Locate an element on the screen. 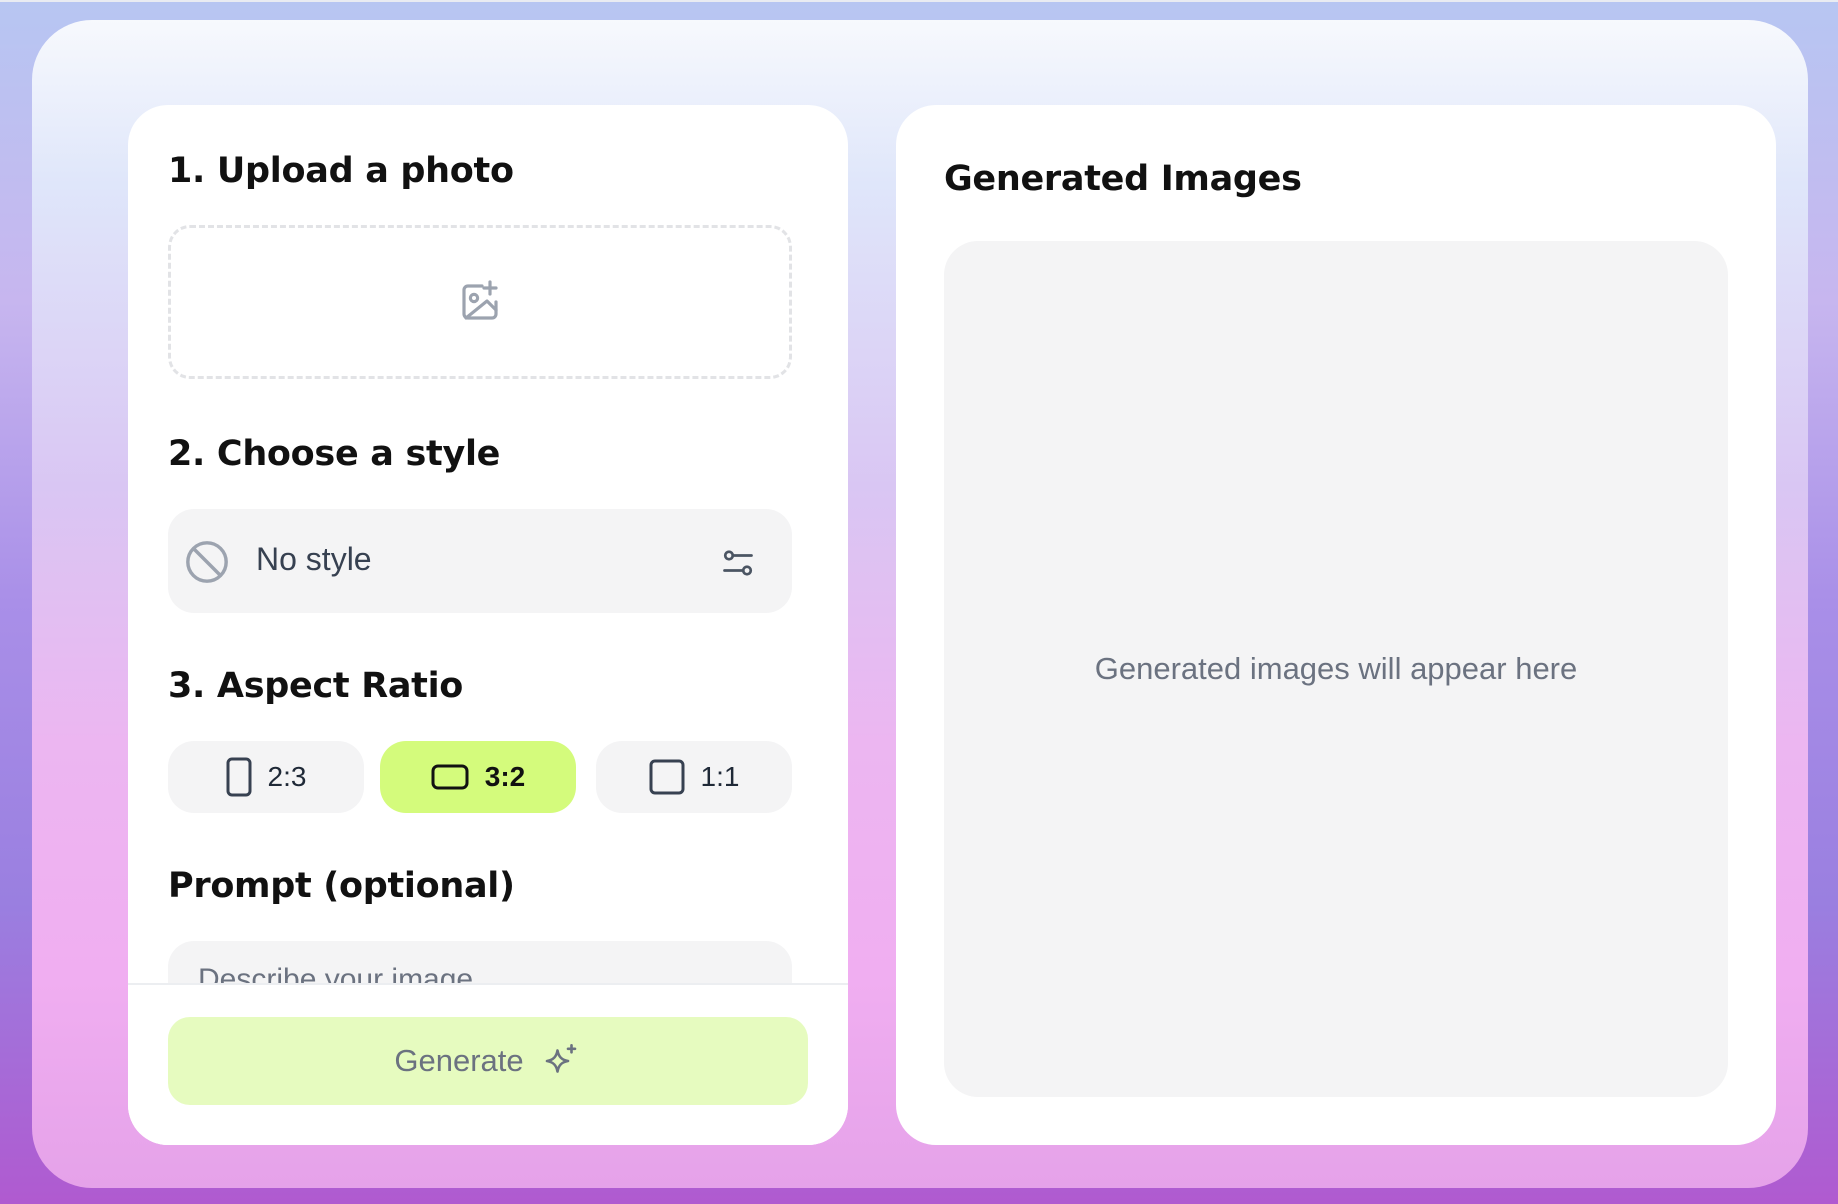 The image size is (1838, 1204). selected-style-label: No style is located at coordinates (314, 559).